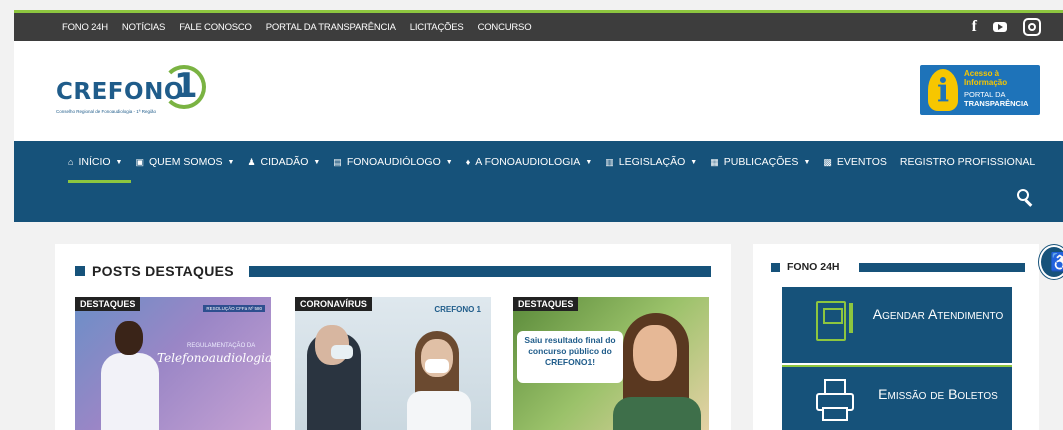 This screenshot has width=1063, height=430. Describe the element at coordinates (439, 410) in the screenshot. I see `post-image-woman-body` at that location.